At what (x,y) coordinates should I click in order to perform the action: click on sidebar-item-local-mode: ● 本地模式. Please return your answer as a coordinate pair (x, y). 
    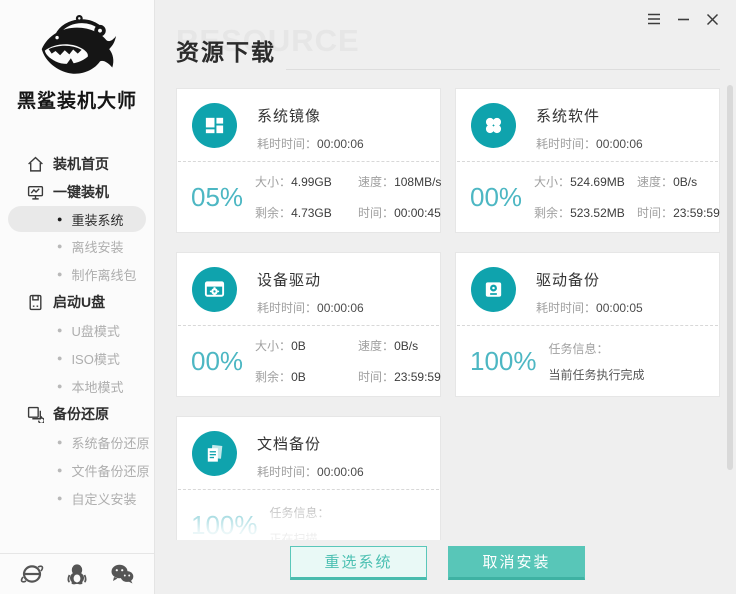
    Looking at the image, I should click on (77, 386).